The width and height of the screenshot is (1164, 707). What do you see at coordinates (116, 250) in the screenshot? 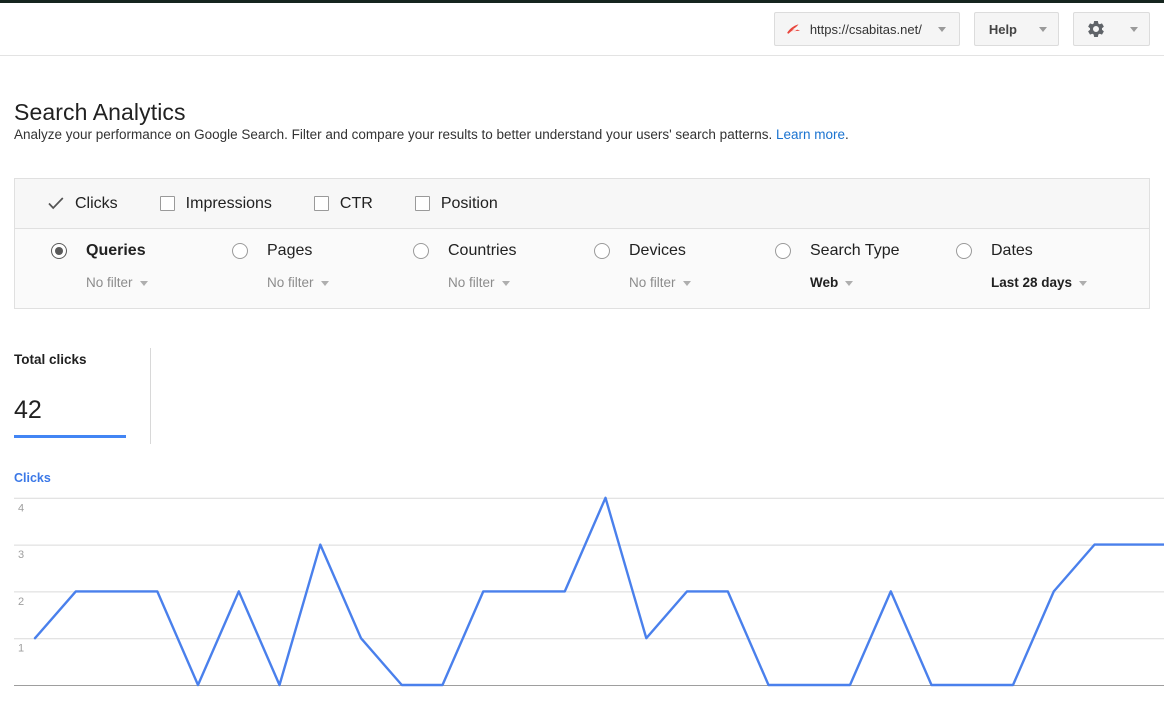
I see `dimension-label: Queries` at bounding box center [116, 250].